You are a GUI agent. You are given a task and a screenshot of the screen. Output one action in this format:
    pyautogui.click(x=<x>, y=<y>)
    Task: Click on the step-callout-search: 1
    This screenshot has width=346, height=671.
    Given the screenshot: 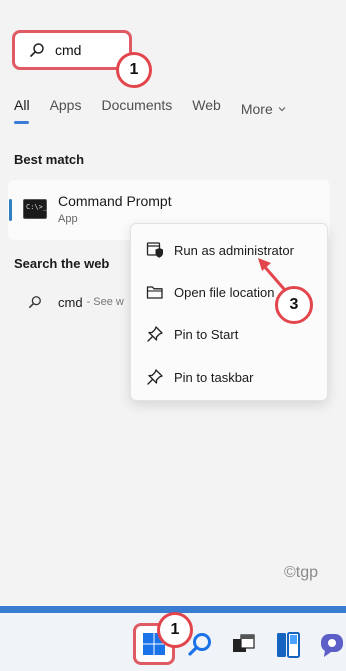 What is the action you would take?
    pyautogui.click(x=134, y=70)
    